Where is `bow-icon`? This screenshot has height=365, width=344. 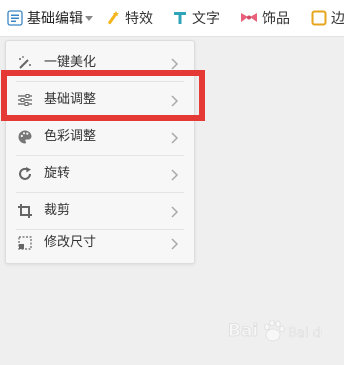
bow-icon is located at coordinates (249, 18).